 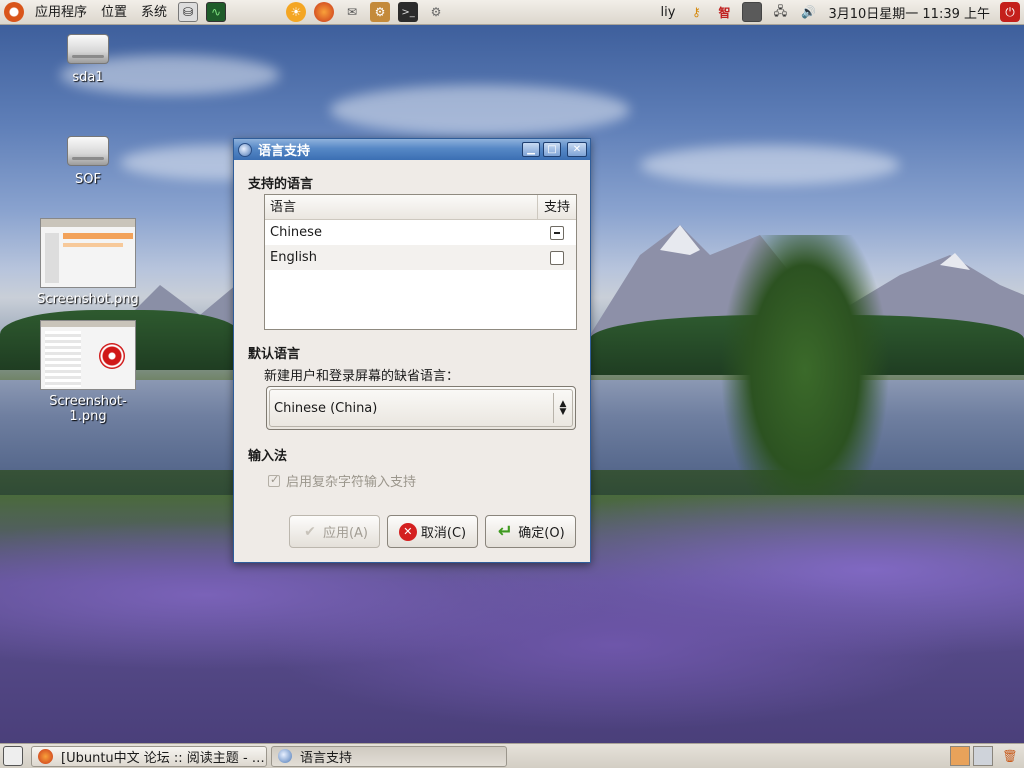 I want to click on minimize-button: ▁, so click(x=531, y=149).